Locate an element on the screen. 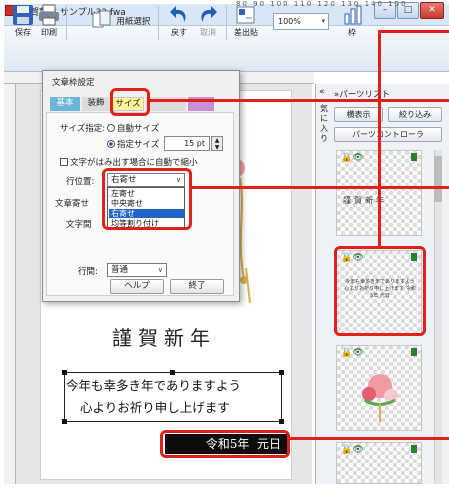 Image resolution: width=449 pixels, height=489 pixels. print-button: 印刷 is located at coordinates (49, 21).